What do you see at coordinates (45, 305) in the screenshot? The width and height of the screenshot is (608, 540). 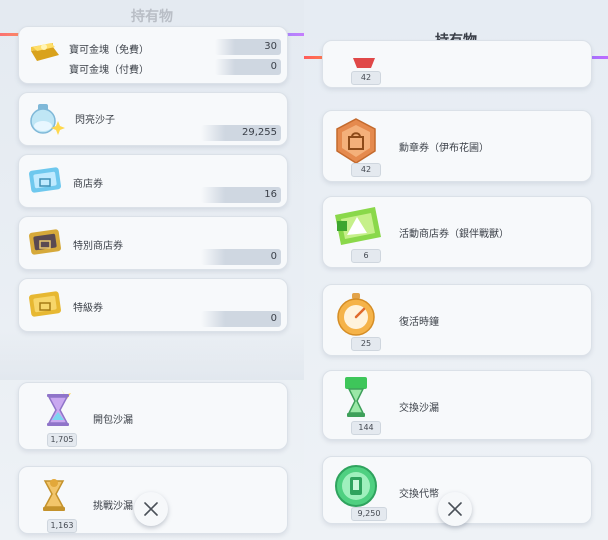 I see `premium-ticket-icon` at bounding box center [45, 305].